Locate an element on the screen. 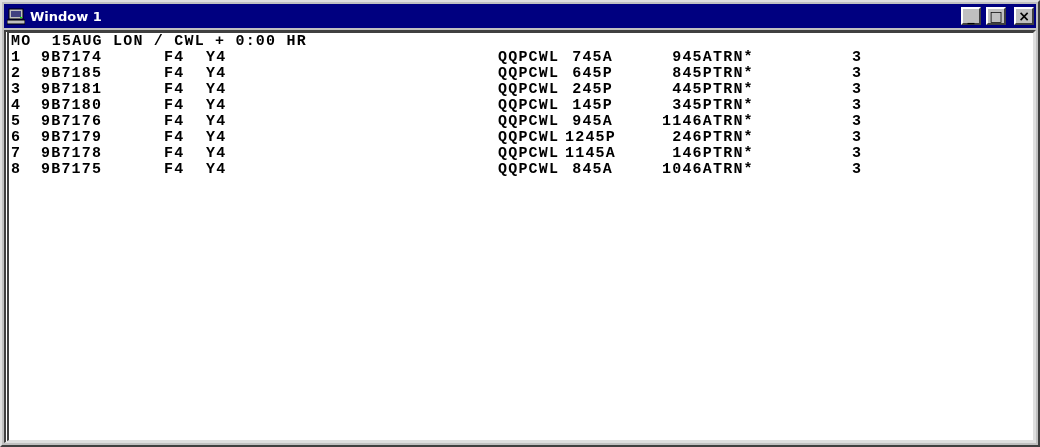 The height and width of the screenshot is (447, 1040). terminal-text: 1145A is located at coordinates (589, 154).